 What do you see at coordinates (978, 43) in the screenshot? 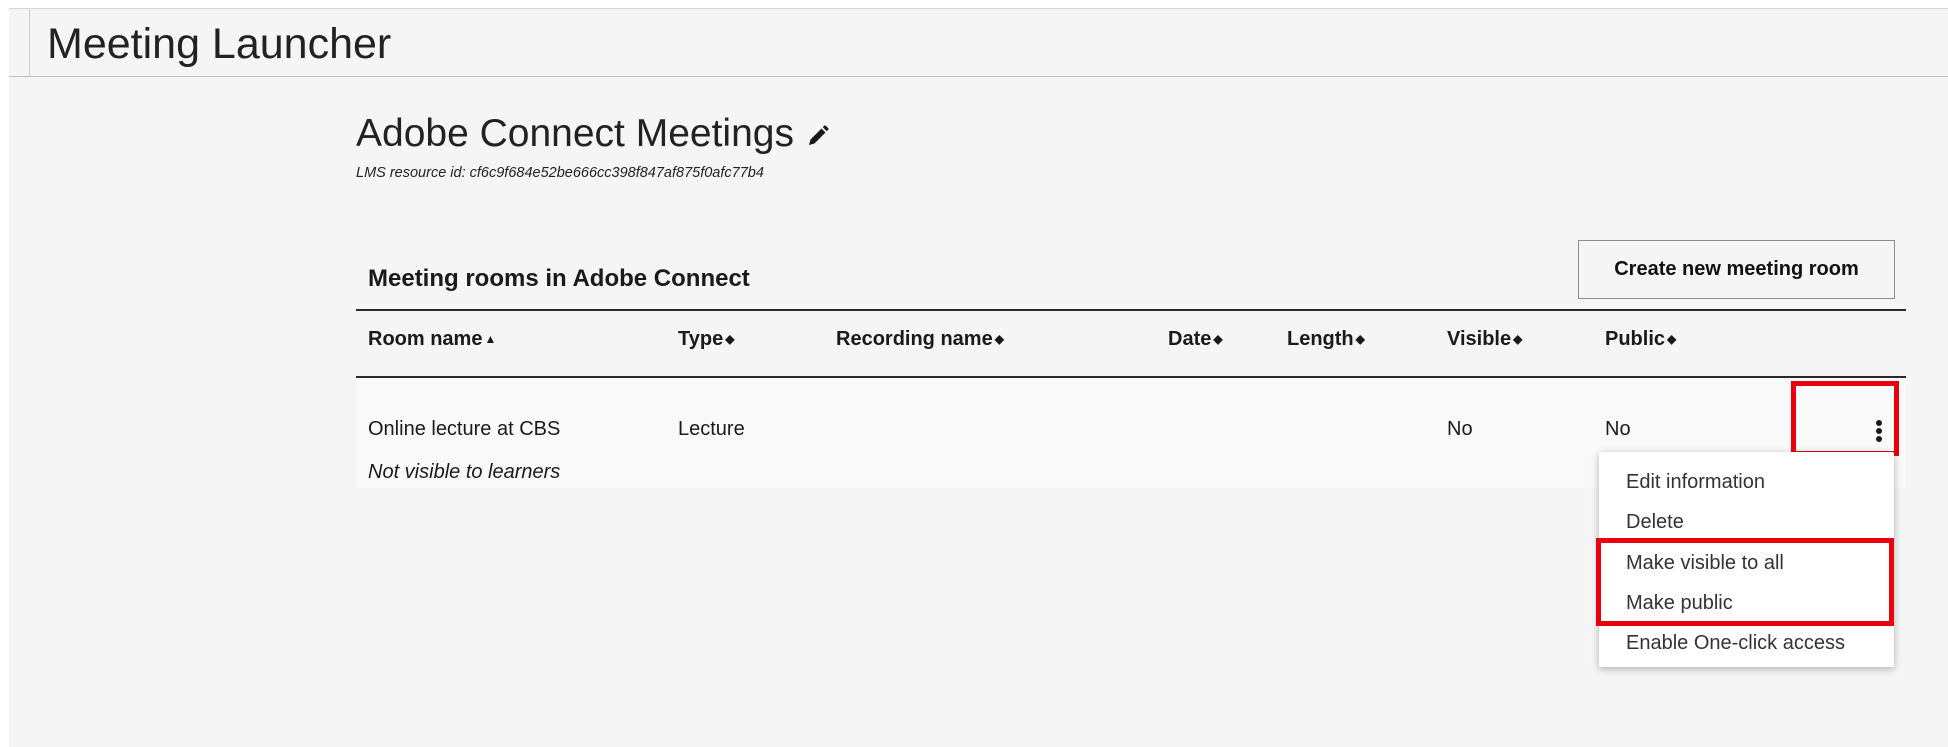
I see `title-bar: Meeting Launcher` at bounding box center [978, 43].